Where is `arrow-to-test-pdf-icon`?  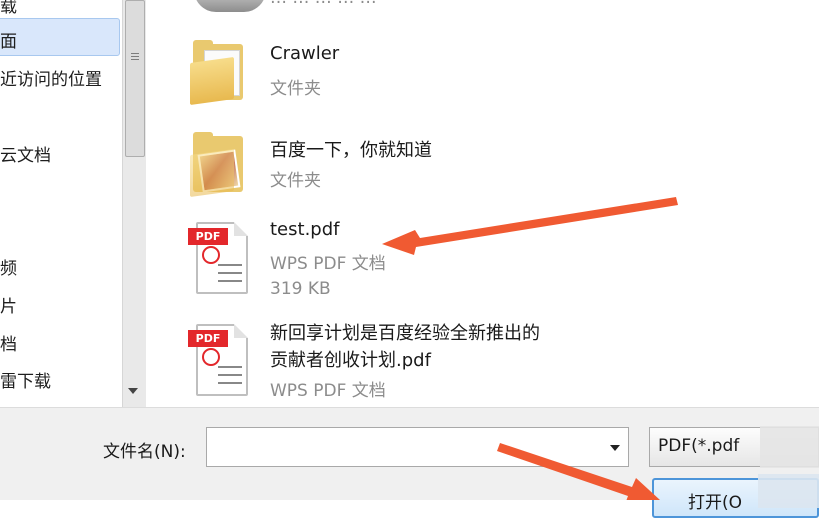 arrow-to-test-pdf-icon is located at coordinates (530, 226).